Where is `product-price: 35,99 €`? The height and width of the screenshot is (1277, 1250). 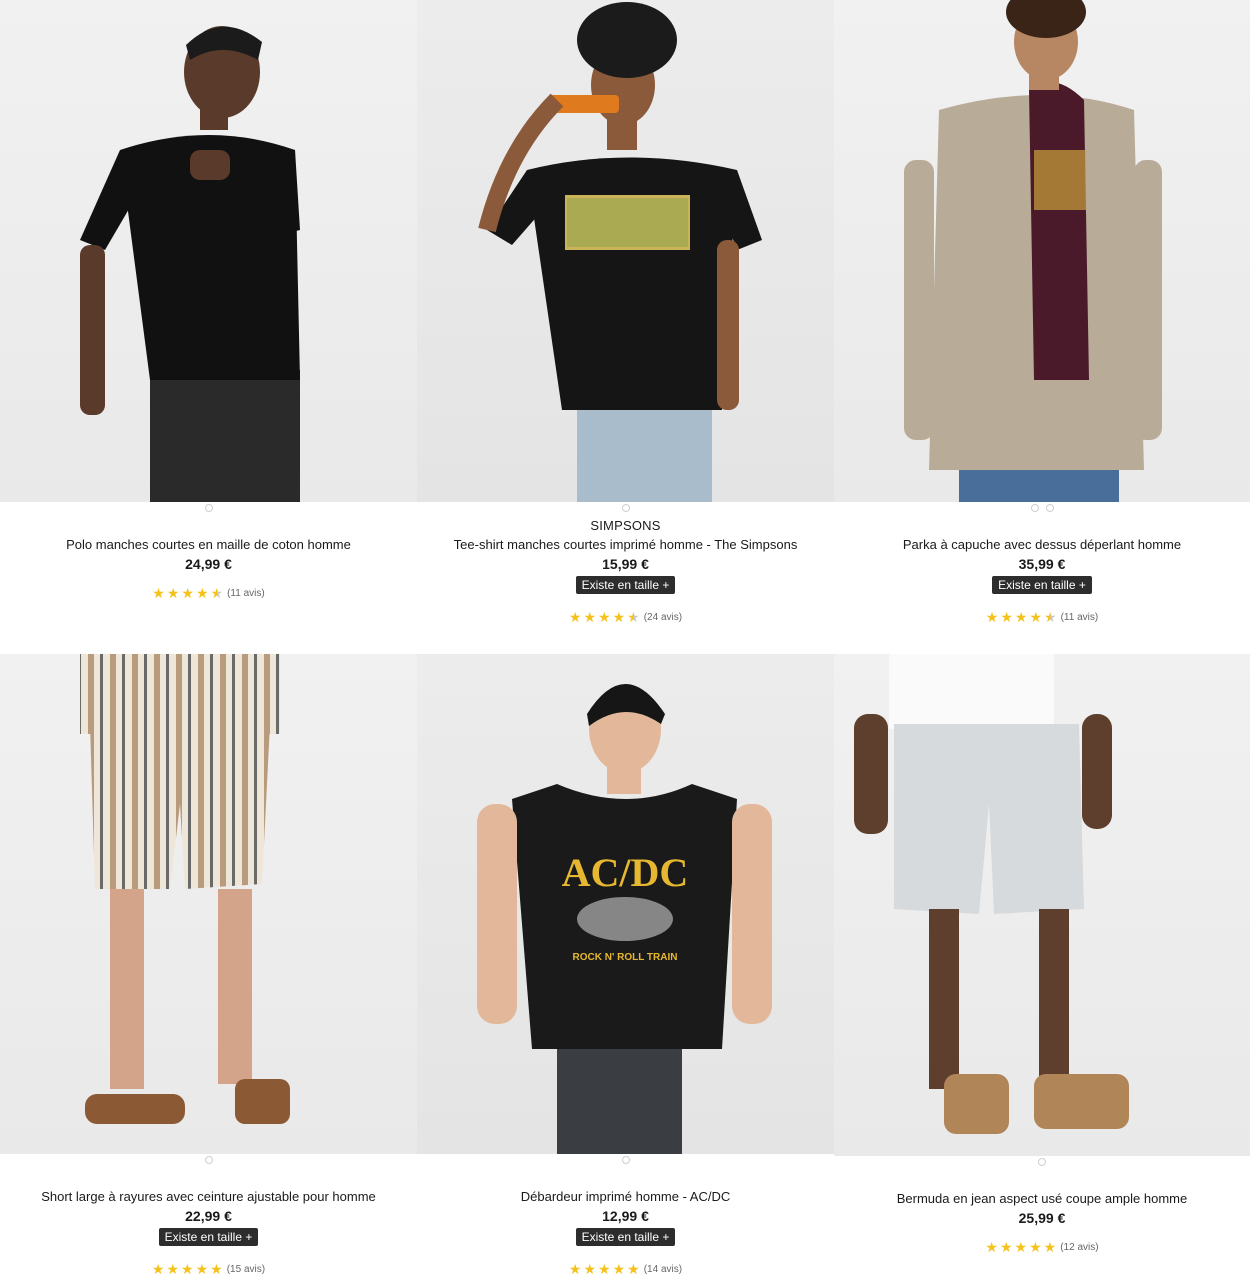 product-price: 35,99 € is located at coordinates (1042, 564).